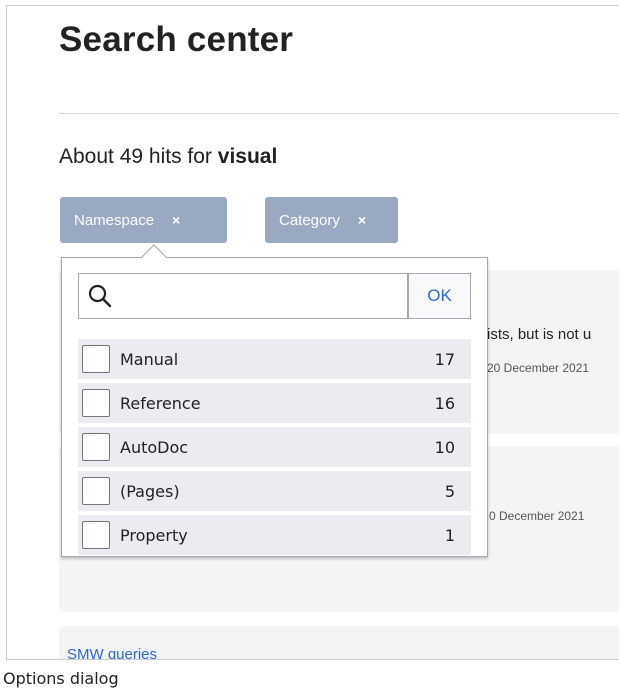  I want to click on option-label: Reference, so click(160, 403).